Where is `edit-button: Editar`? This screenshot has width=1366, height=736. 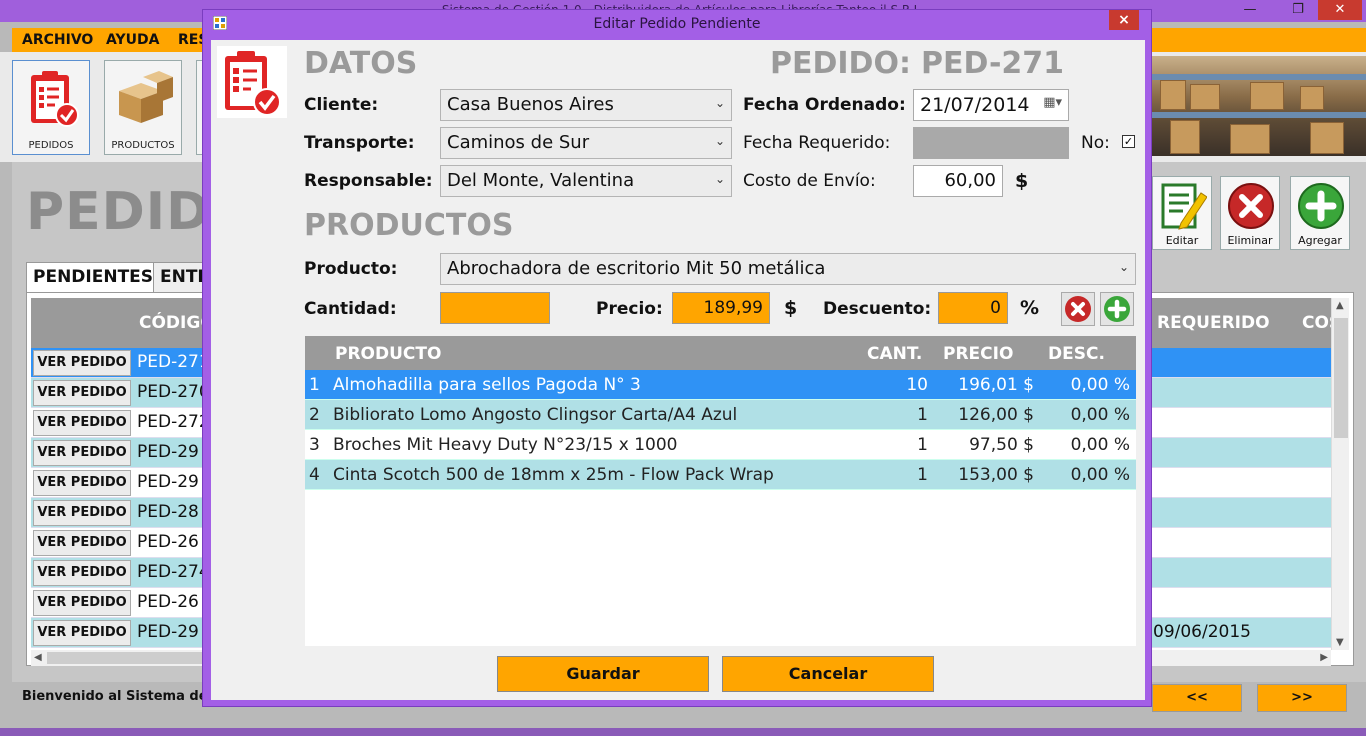
edit-button: Editar is located at coordinates (1182, 213).